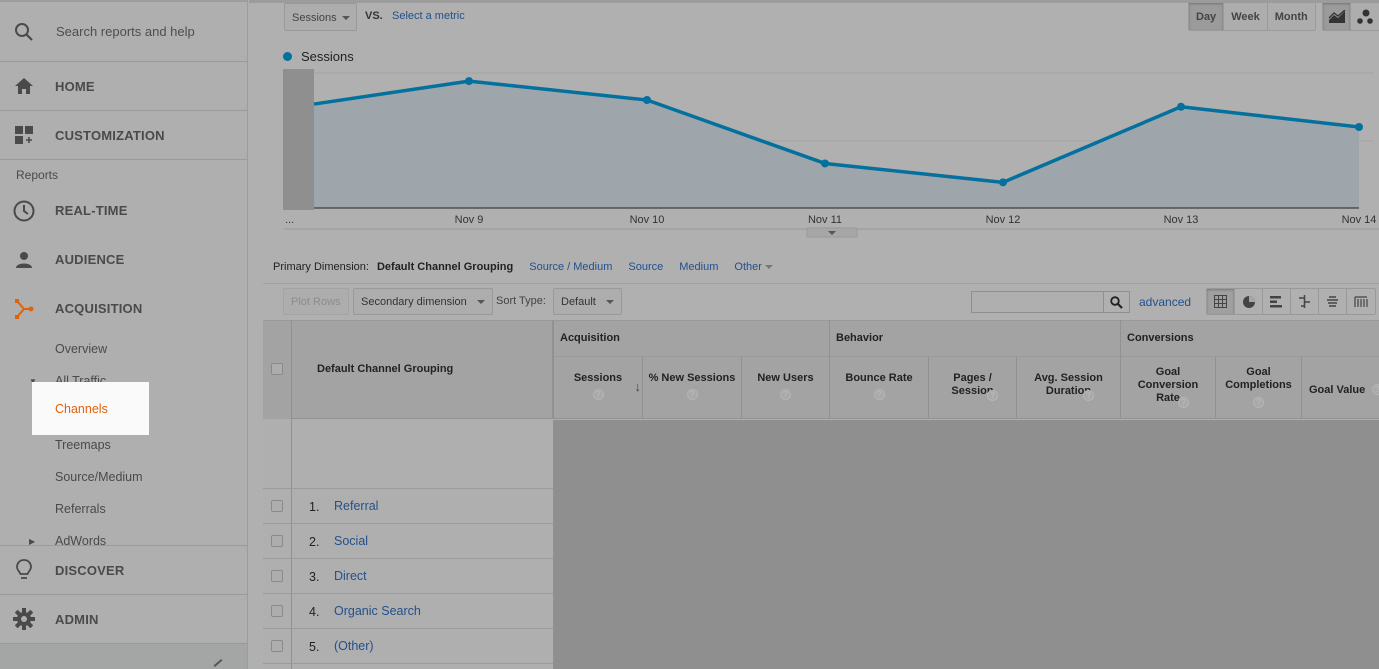  What do you see at coordinates (123, 477) in the screenshot?
I see `sidebar-sub-source-medium: Source/Medium` at bounding box center [123, 477].